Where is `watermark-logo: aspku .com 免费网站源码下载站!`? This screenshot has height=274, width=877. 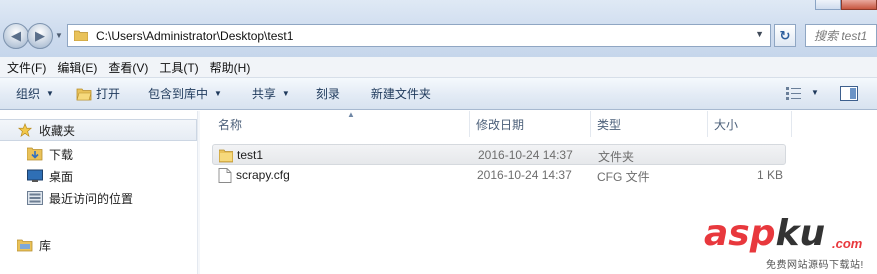
watermark-logo: aspku .com 免费网站源码下载站! is located at coordinates (790, 245).